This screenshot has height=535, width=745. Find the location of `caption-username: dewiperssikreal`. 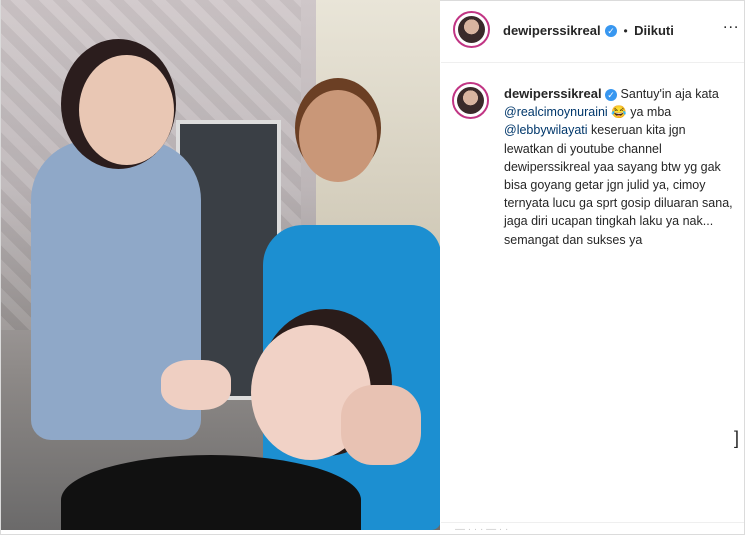

caption-username: dewiperssikreal is located at coordinates (553, 93).